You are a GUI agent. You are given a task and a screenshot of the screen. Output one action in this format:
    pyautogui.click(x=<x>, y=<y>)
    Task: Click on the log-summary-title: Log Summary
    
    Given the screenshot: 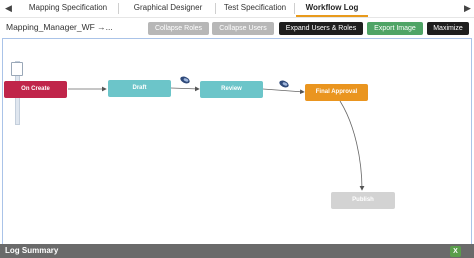 What is the action you would take?
    pyautogui.click(x=32, y=250)
    